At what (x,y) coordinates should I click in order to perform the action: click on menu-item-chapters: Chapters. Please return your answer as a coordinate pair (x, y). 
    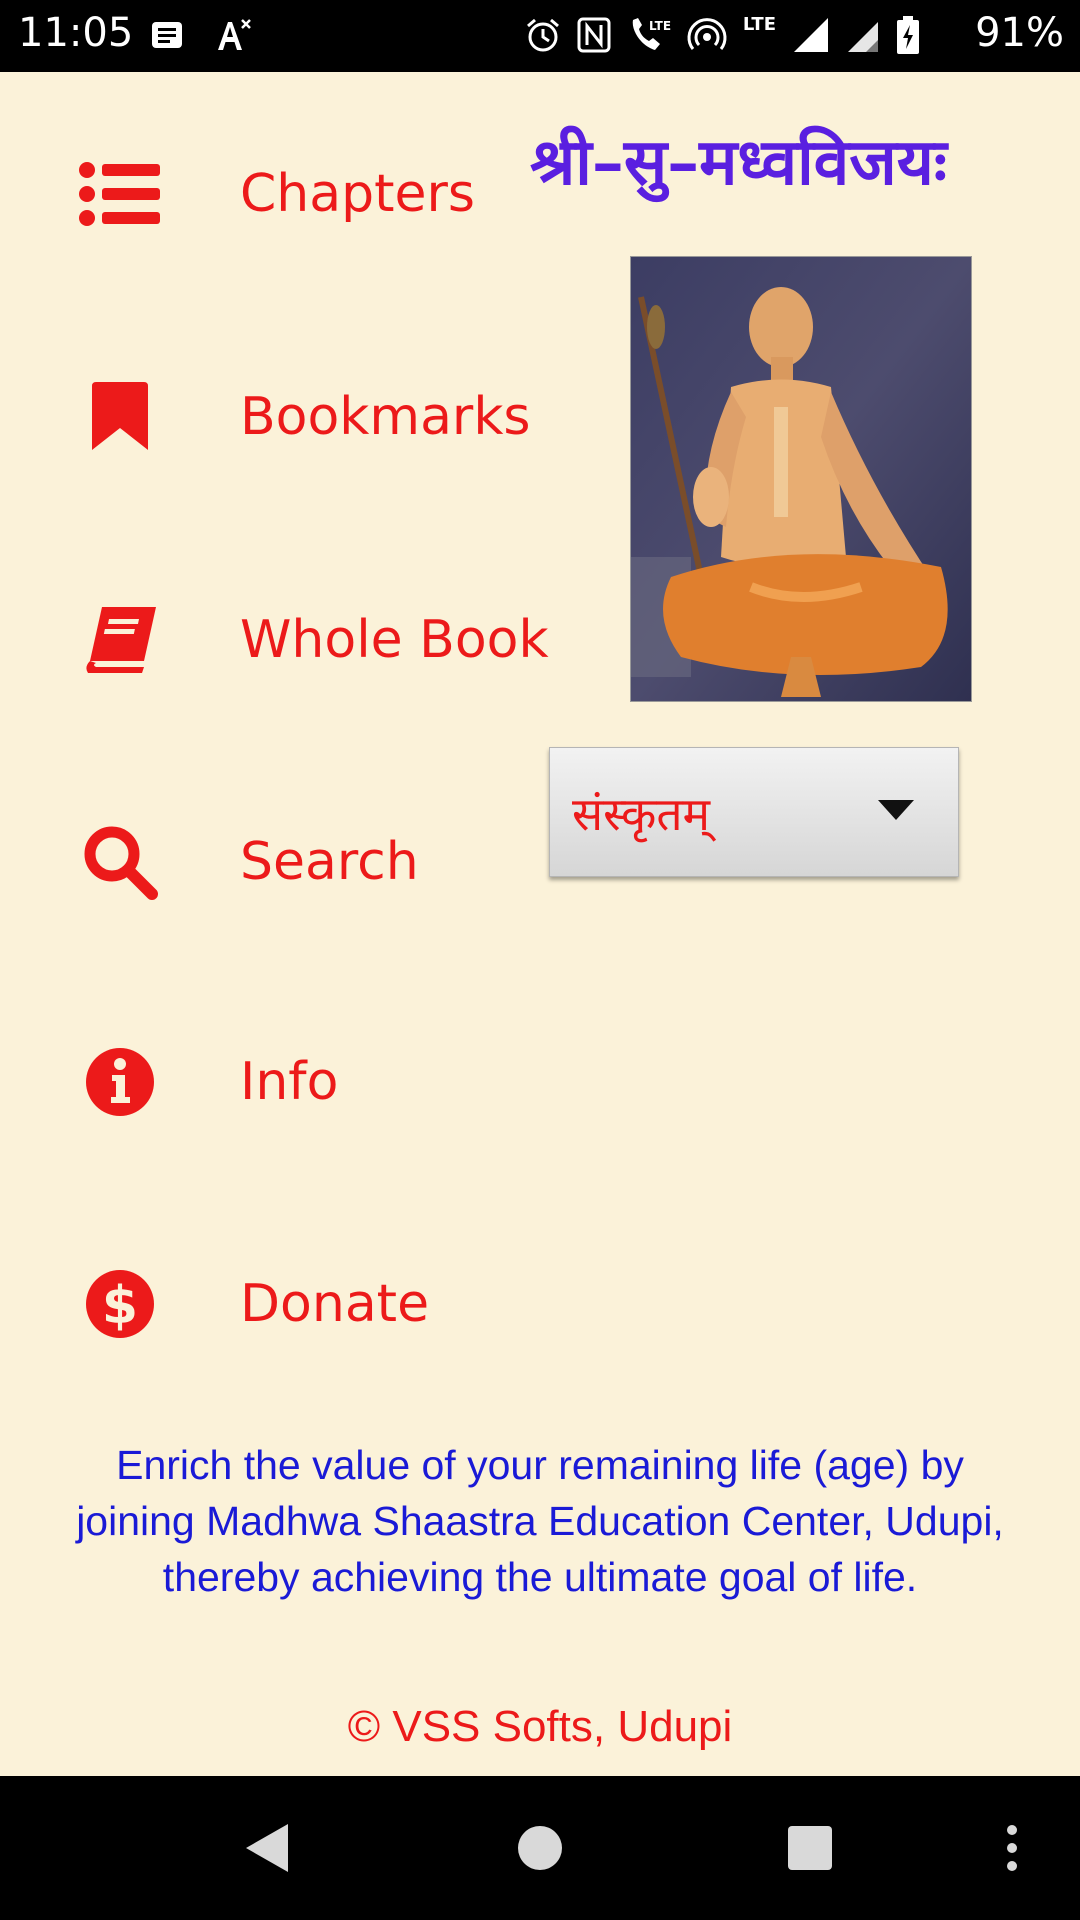
    Looking at the image, I should click on (280, 194).